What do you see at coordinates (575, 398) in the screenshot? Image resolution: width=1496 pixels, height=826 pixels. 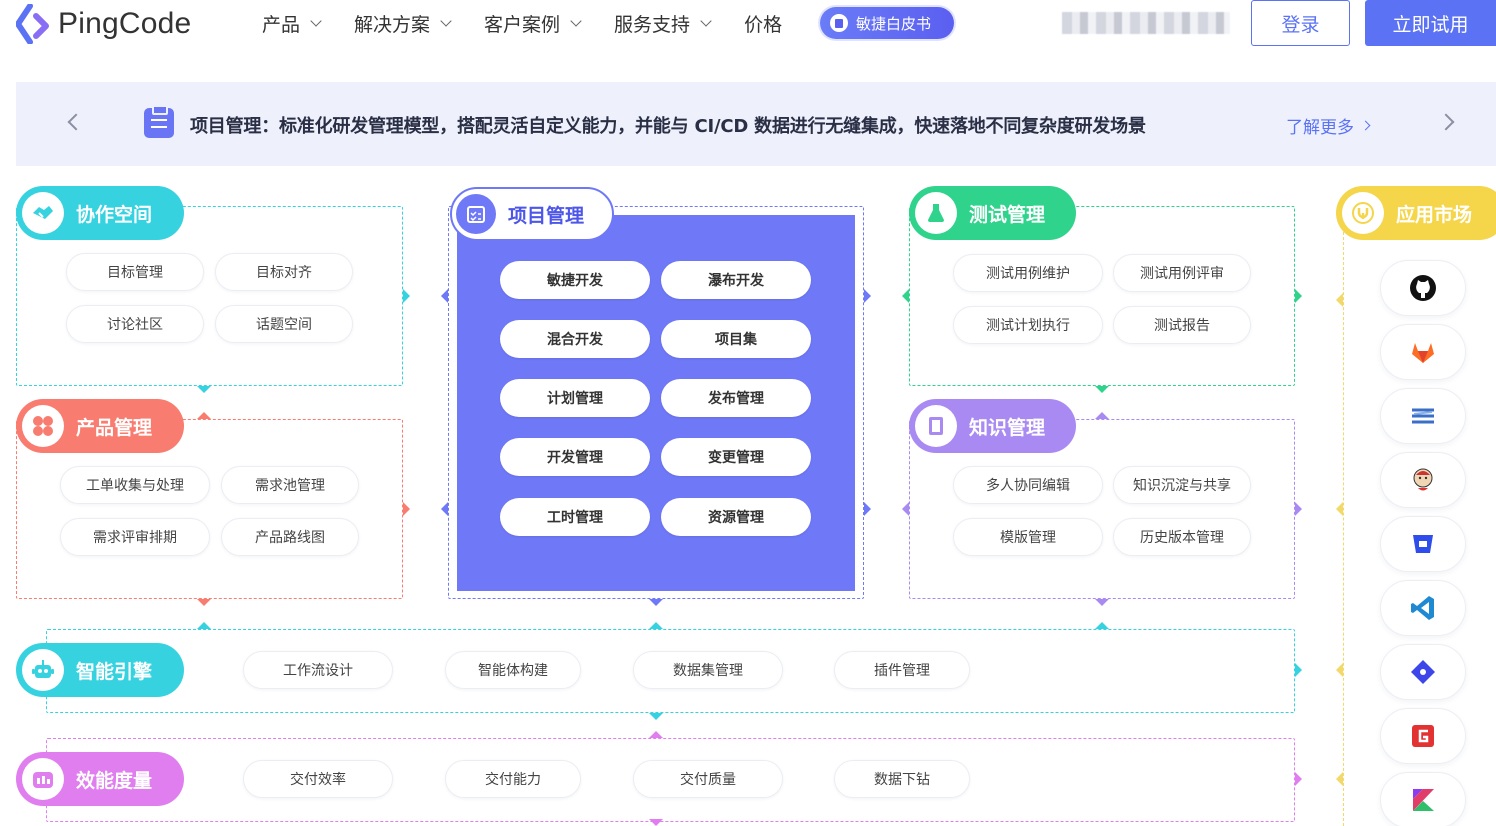 I see `chip-plan-management: 计划管理` at bounding box center [575, 398].